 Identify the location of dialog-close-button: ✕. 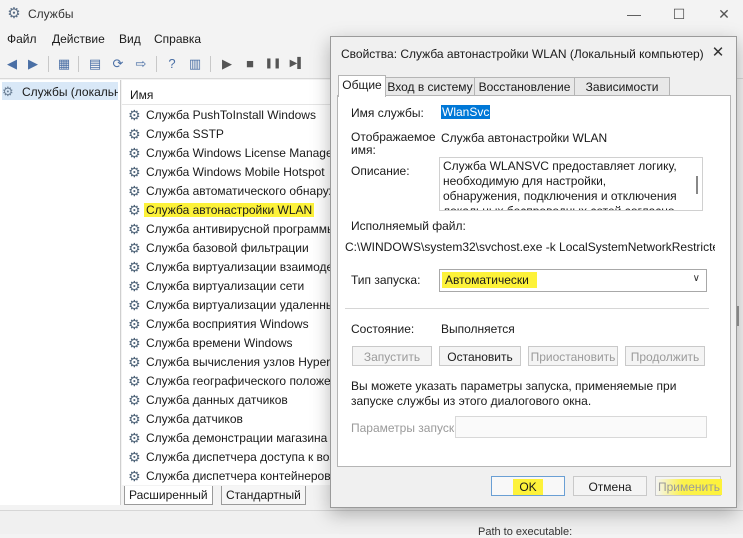
(718, 53).